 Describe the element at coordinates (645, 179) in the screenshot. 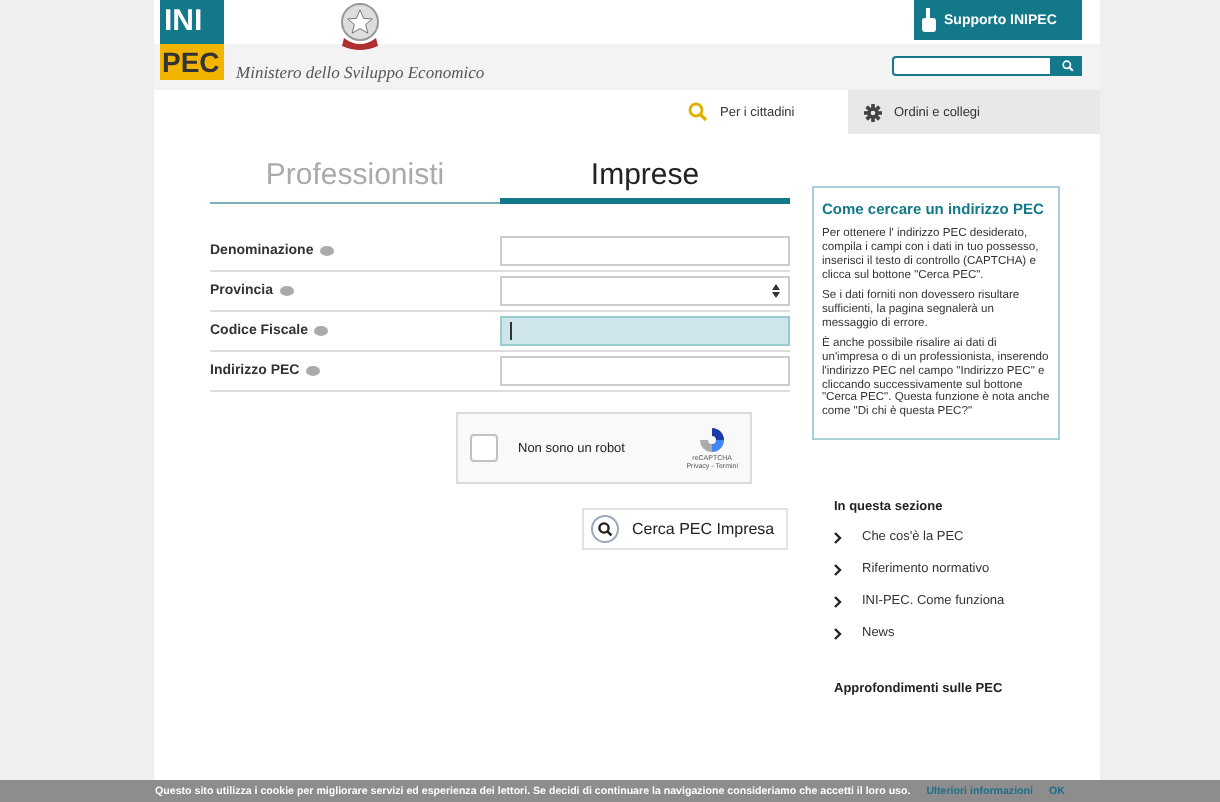

I see `tab: Imprese` at that location.